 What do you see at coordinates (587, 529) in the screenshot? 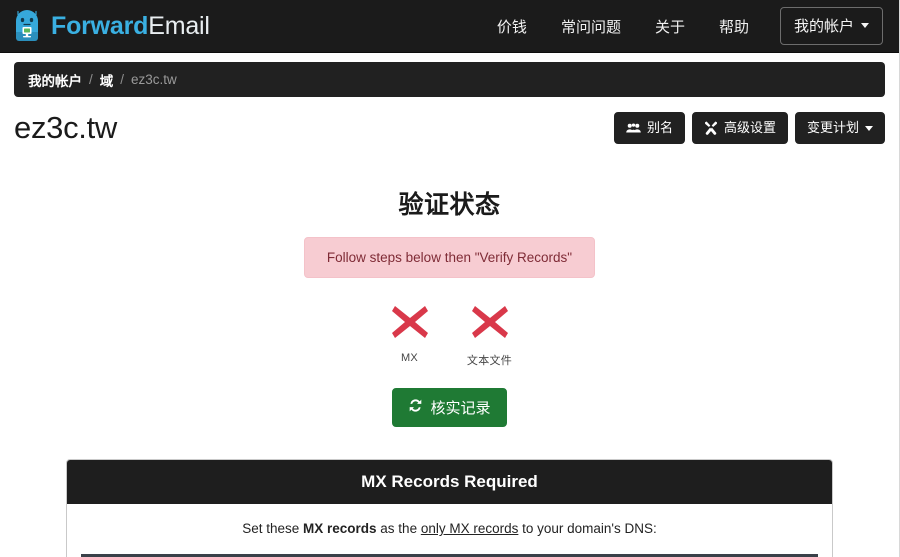
I see `desc-part-3: to your domain's DNS:` at bounding box center [587, 529].